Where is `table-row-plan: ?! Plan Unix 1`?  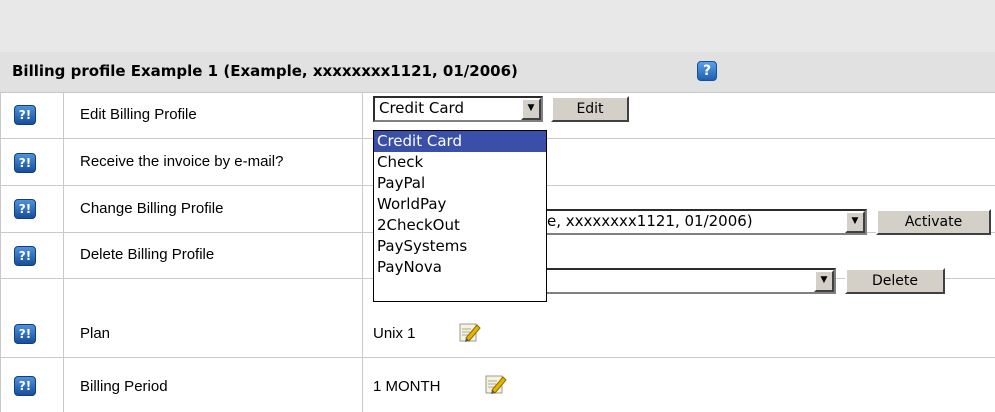 table-row-plan: ?! Plan Unix 1 is located at coordinates (497, 333).